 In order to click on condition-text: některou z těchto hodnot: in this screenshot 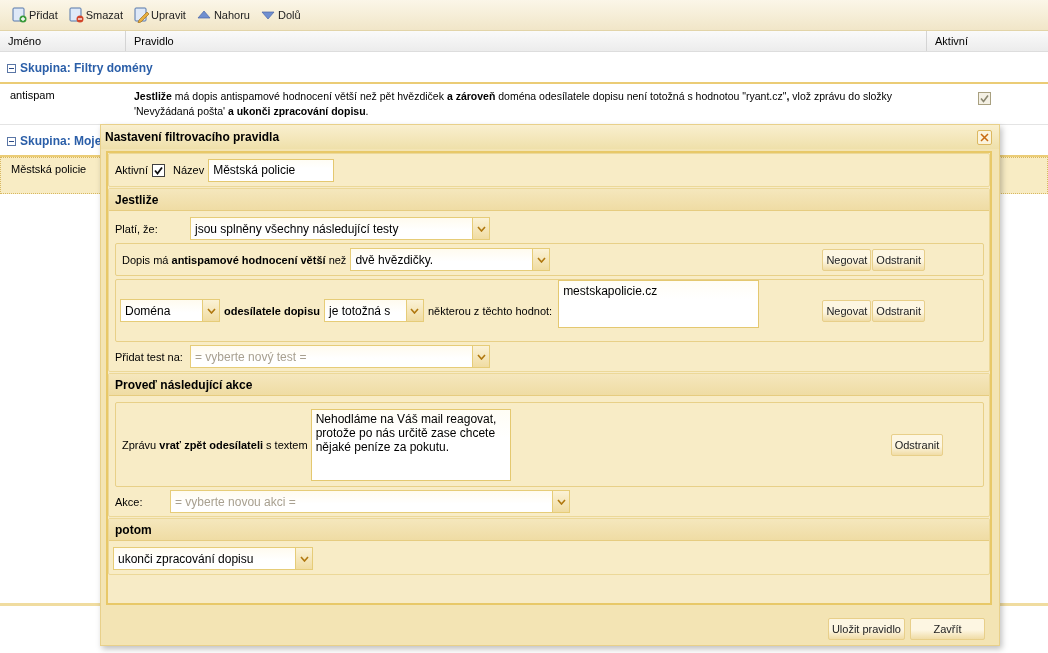, I will do `click(490, 310)`.